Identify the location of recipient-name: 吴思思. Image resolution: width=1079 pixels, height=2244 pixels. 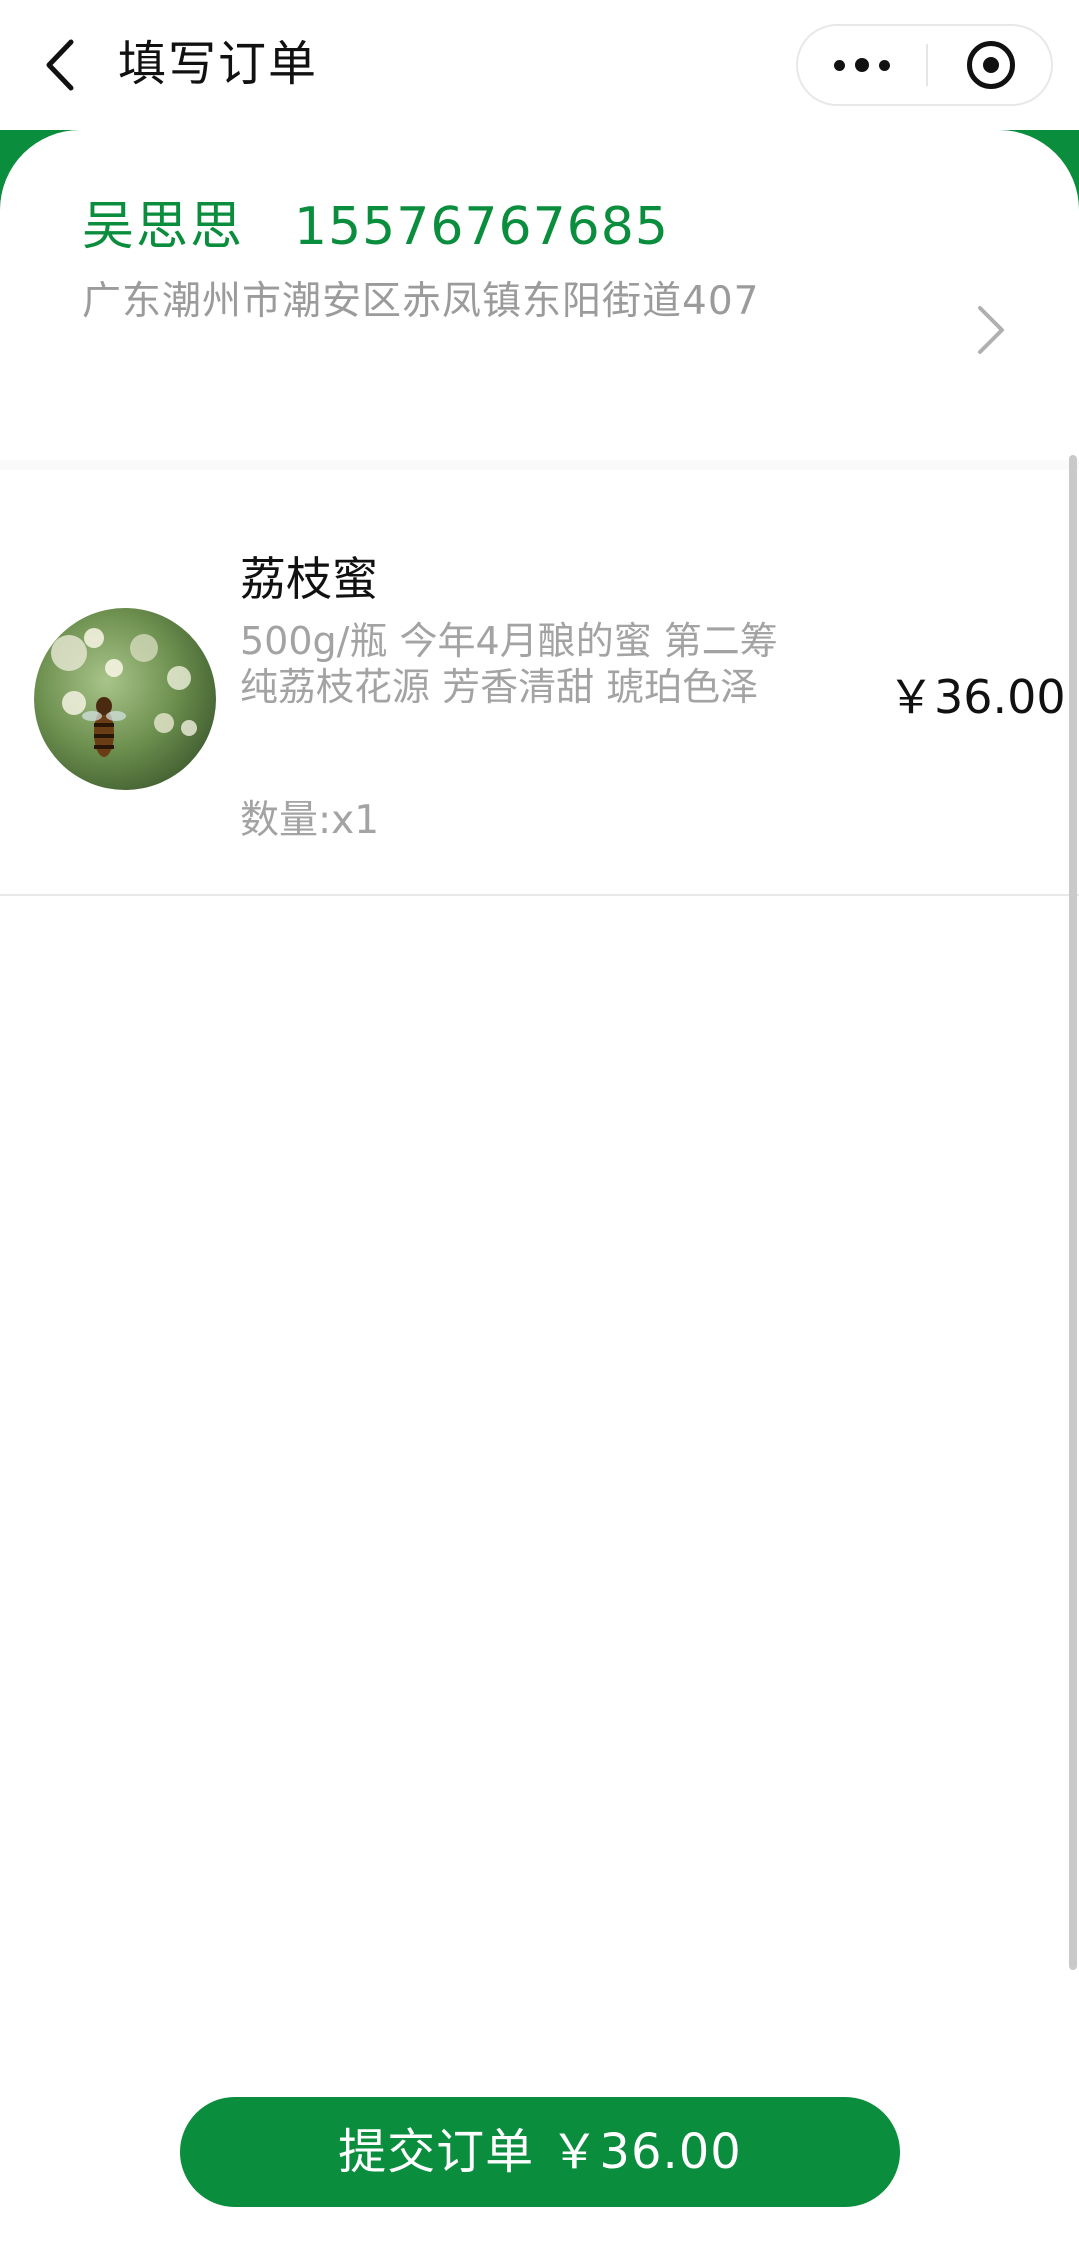
(163, 227).